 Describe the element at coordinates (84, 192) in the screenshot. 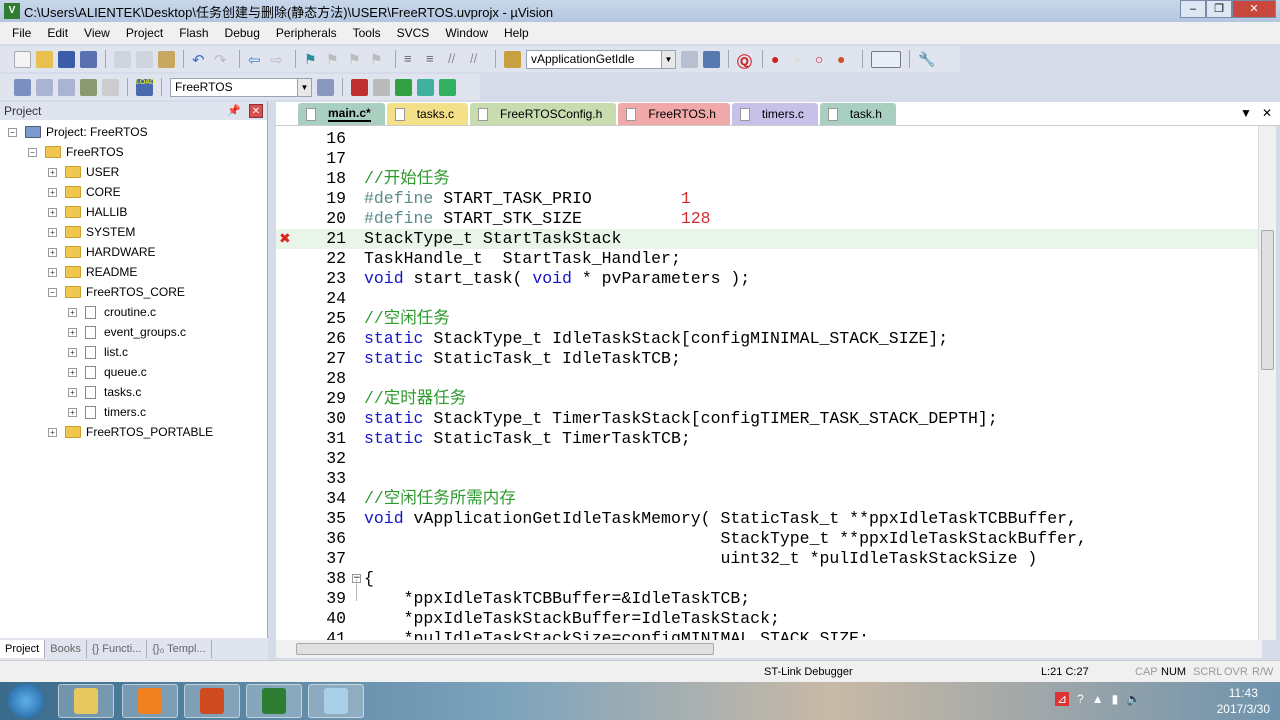

I see `tree-item-folder: + CORE` at that location.